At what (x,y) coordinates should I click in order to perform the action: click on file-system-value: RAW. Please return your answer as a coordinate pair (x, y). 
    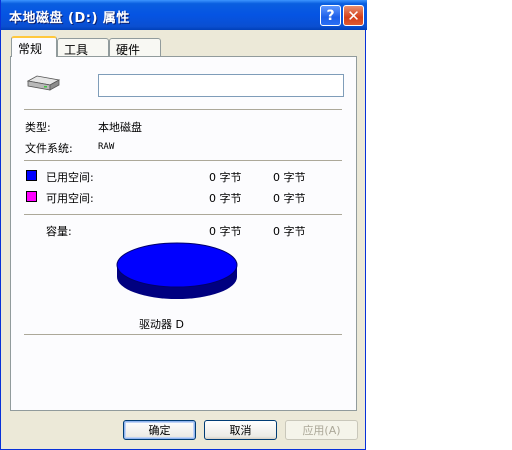
    Looking at the image, I should click on (106, 147).